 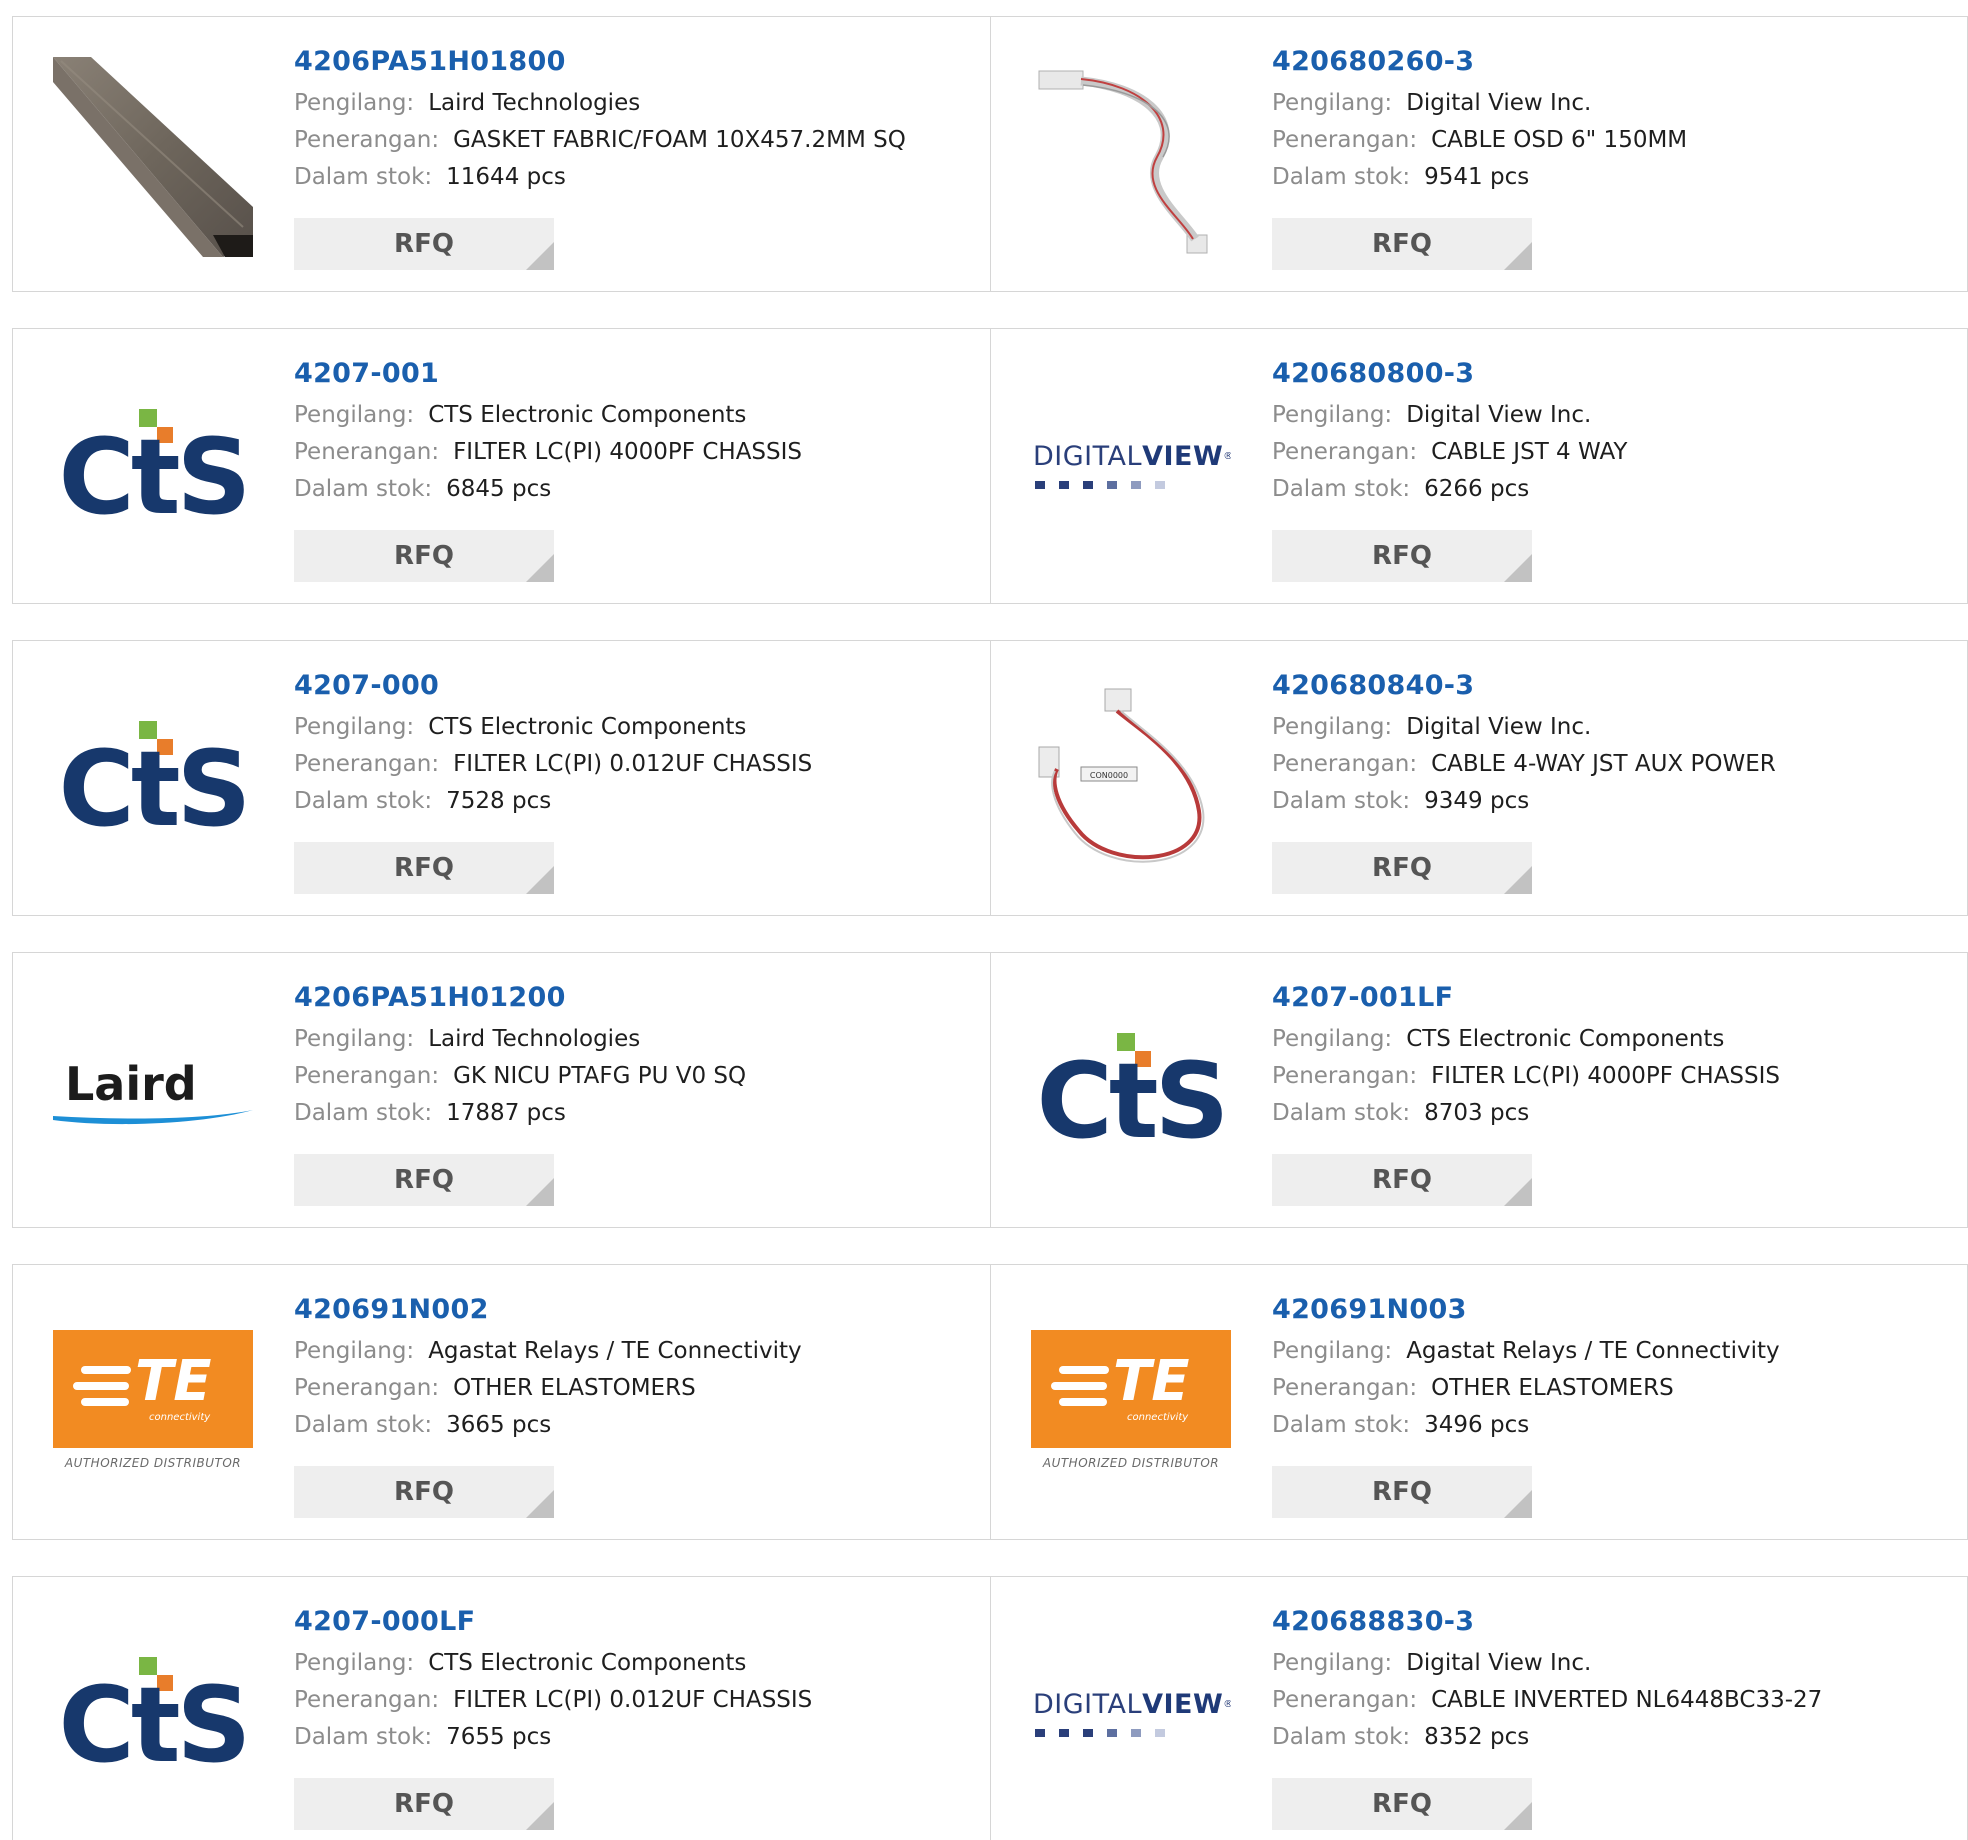 I want to click on stock-line: Dalam stok: 11644 pcs, so click(x=632, y=177).